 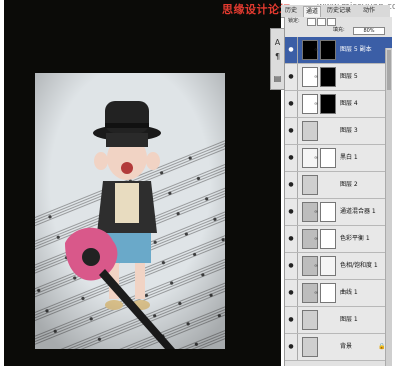 I want to click on lock-transparent-icon, so click(x=311, y=22).